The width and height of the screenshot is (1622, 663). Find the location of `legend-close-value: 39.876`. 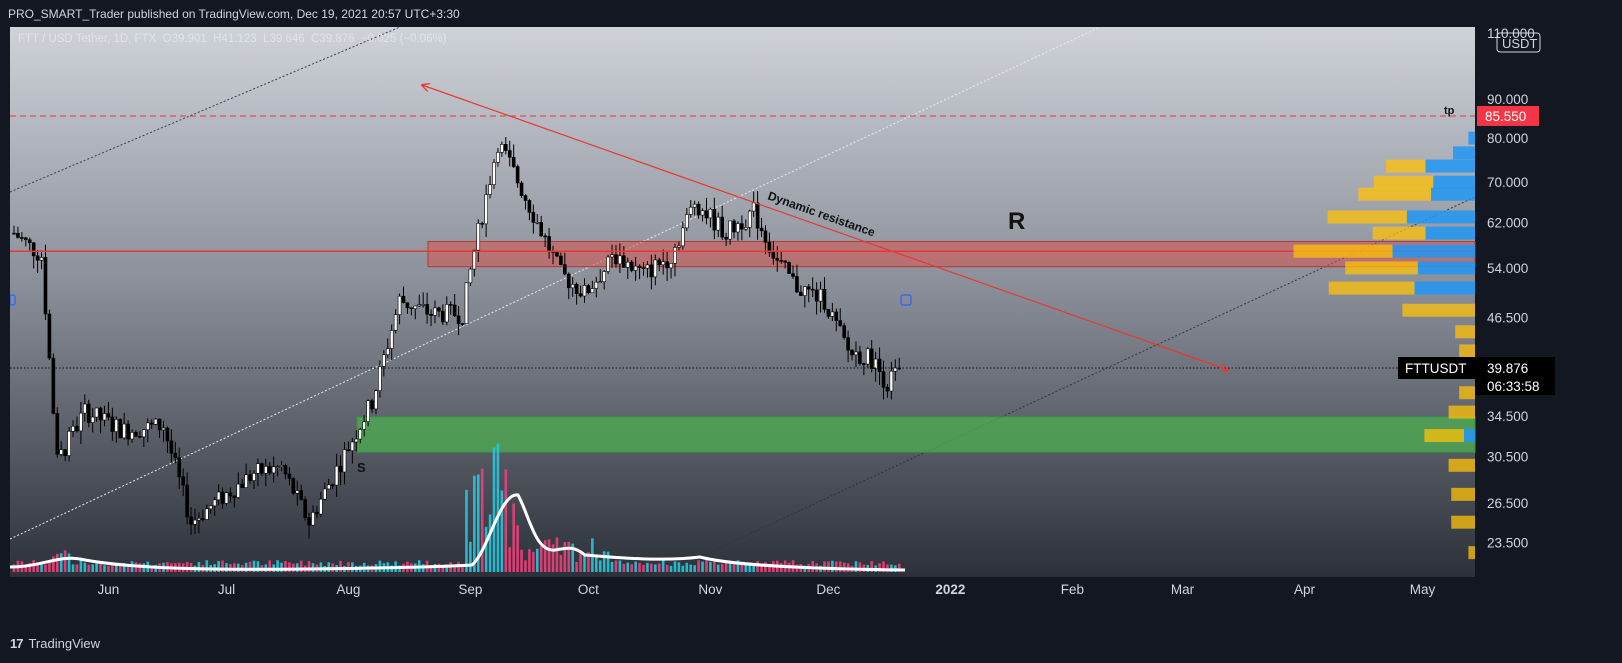

legend-close-value: 39.876 is located at coordinates (337, 39).